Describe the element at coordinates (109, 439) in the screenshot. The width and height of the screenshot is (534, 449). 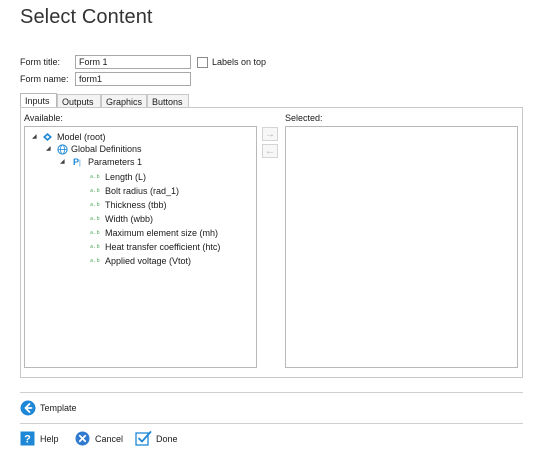
I see `cancel-button-label: Cancel` at that location.